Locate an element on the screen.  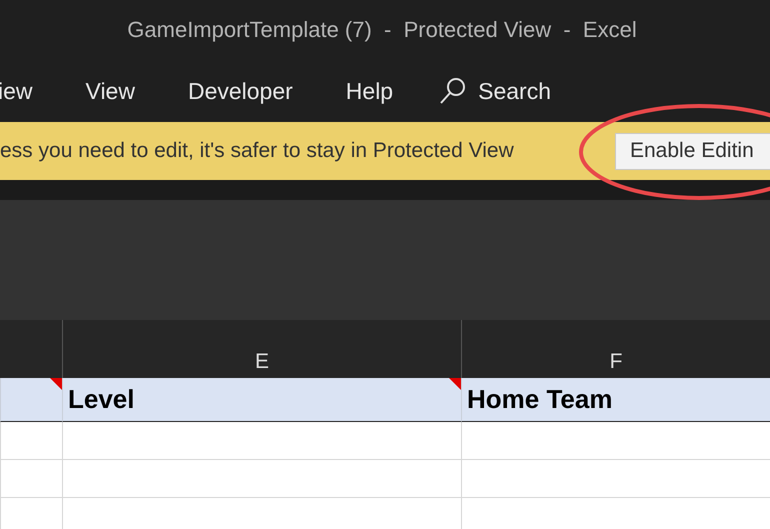
ribbon-tab: View is located at coordinates (110, 91).